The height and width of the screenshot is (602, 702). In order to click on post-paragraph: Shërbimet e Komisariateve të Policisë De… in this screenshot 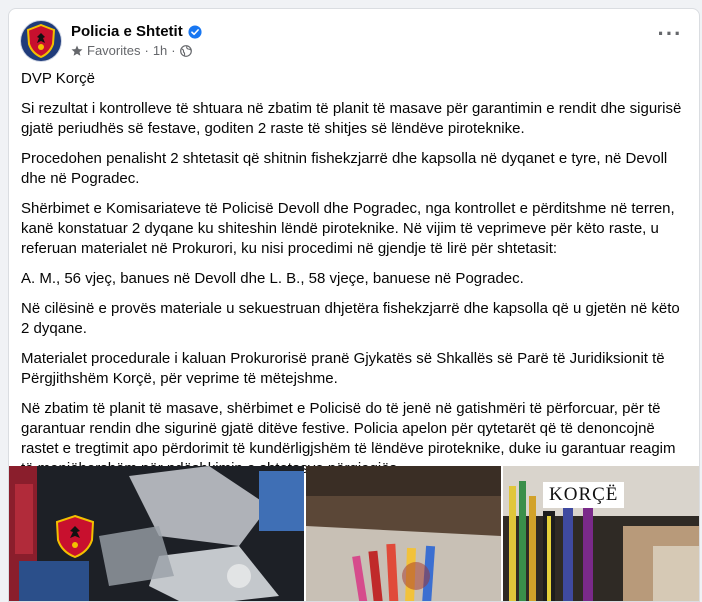, I will do `click(348, 228)`.